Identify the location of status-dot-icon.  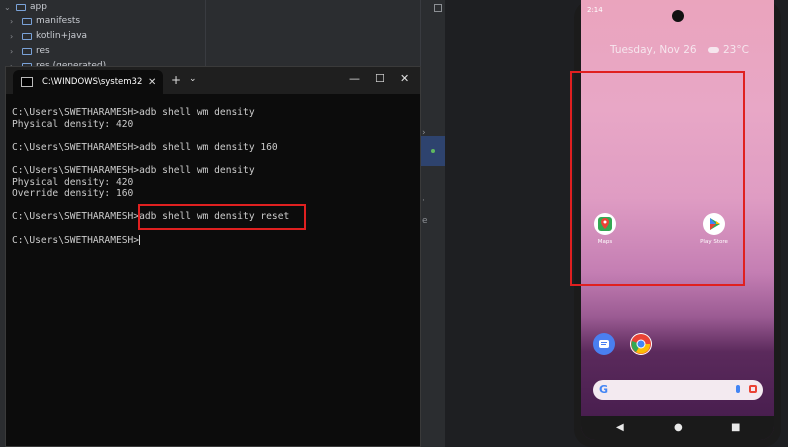
(433, 151).